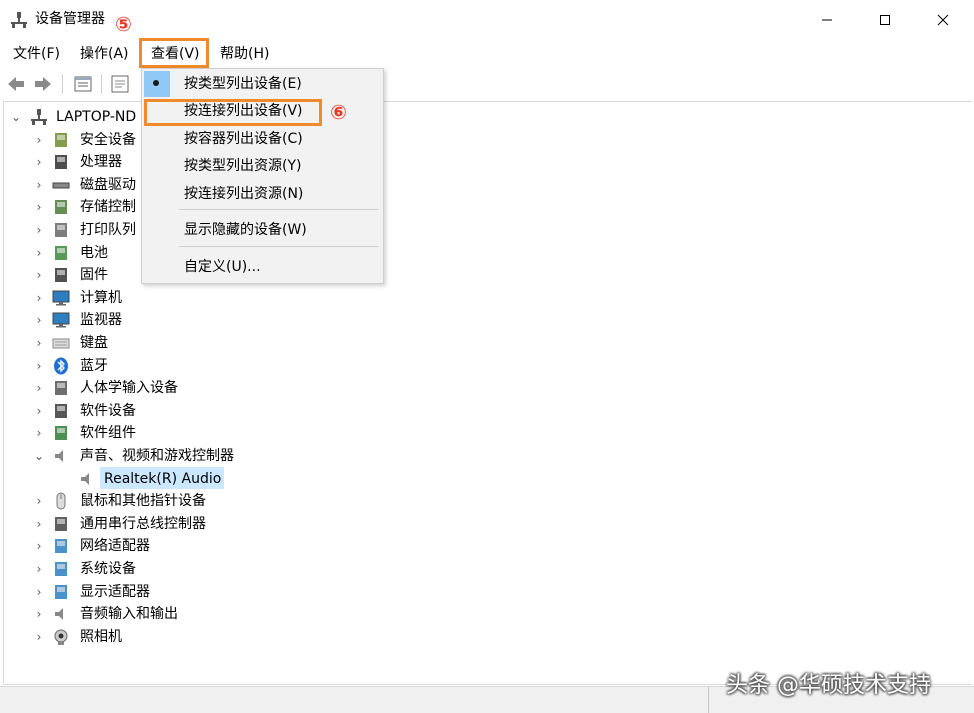 The height and width of the screenshot is (713, 974). Describe the element at coordinates (61, 298) in the screenshot. I see `computer-icon` at that location.